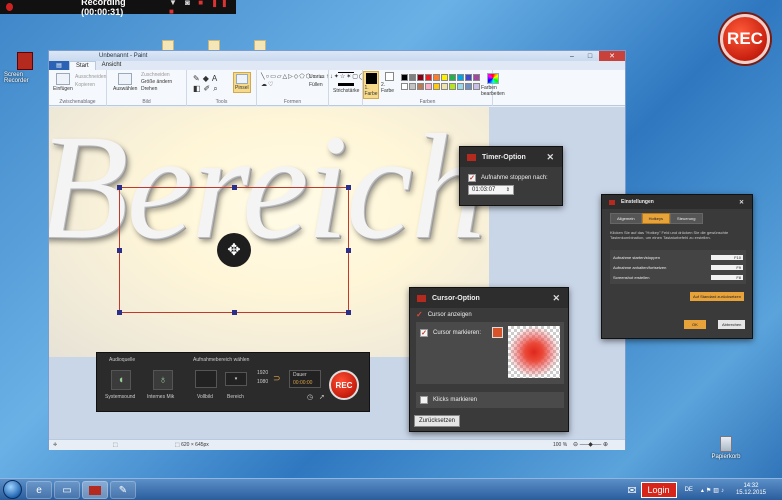 This screenshot has height=500, width=782. I want to click on taskbar-paint-icon: ✎, so click(123, 490).